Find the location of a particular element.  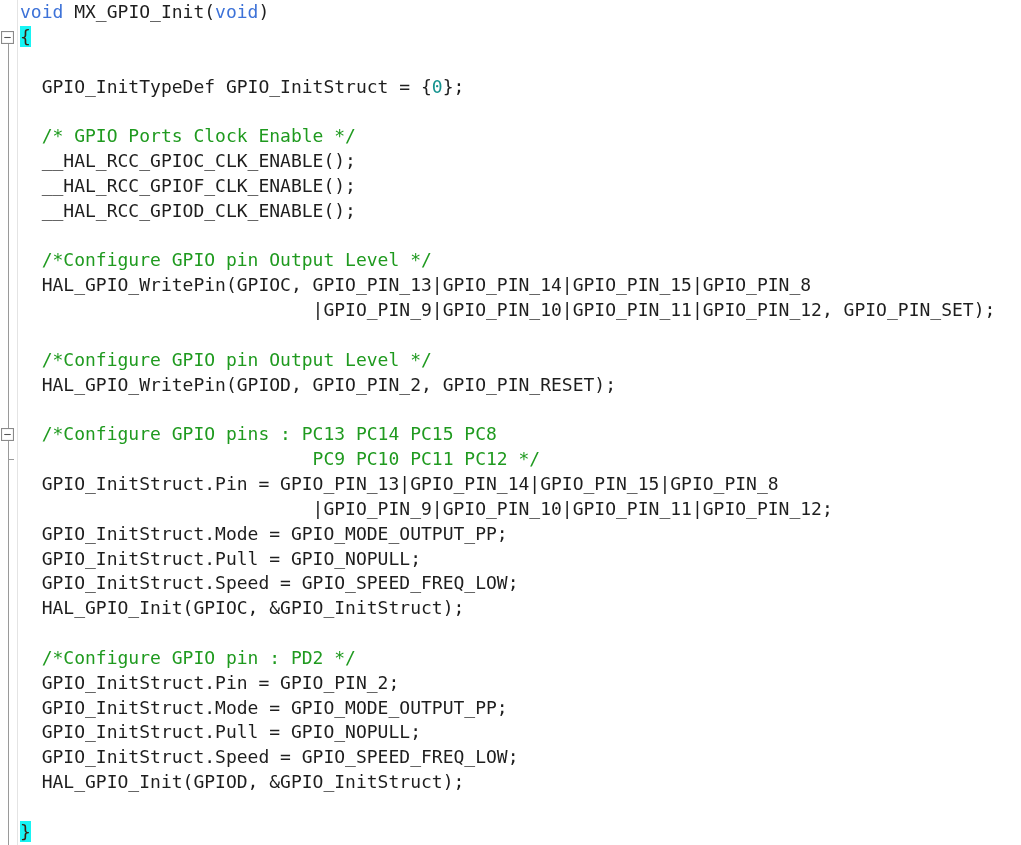

code-line: /*Configure GPIO pins : PC13 PC14 PC15 PC8 is located at coordinates (268, 434).